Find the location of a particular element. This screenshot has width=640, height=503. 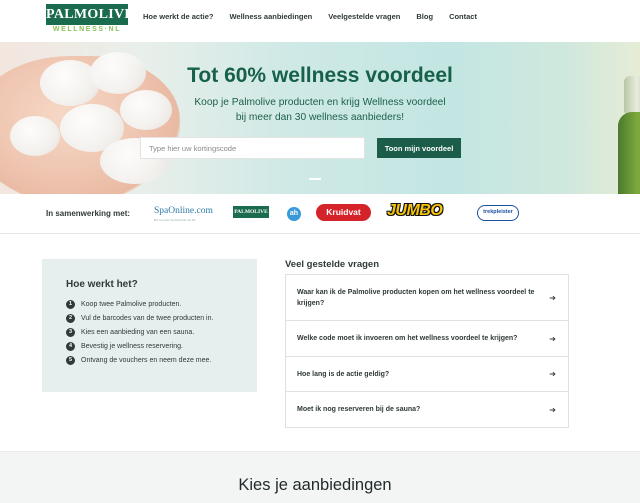

palmolive-logo: PALMOLIVE WELLNESS·NL is located at coordinates (90, 19).